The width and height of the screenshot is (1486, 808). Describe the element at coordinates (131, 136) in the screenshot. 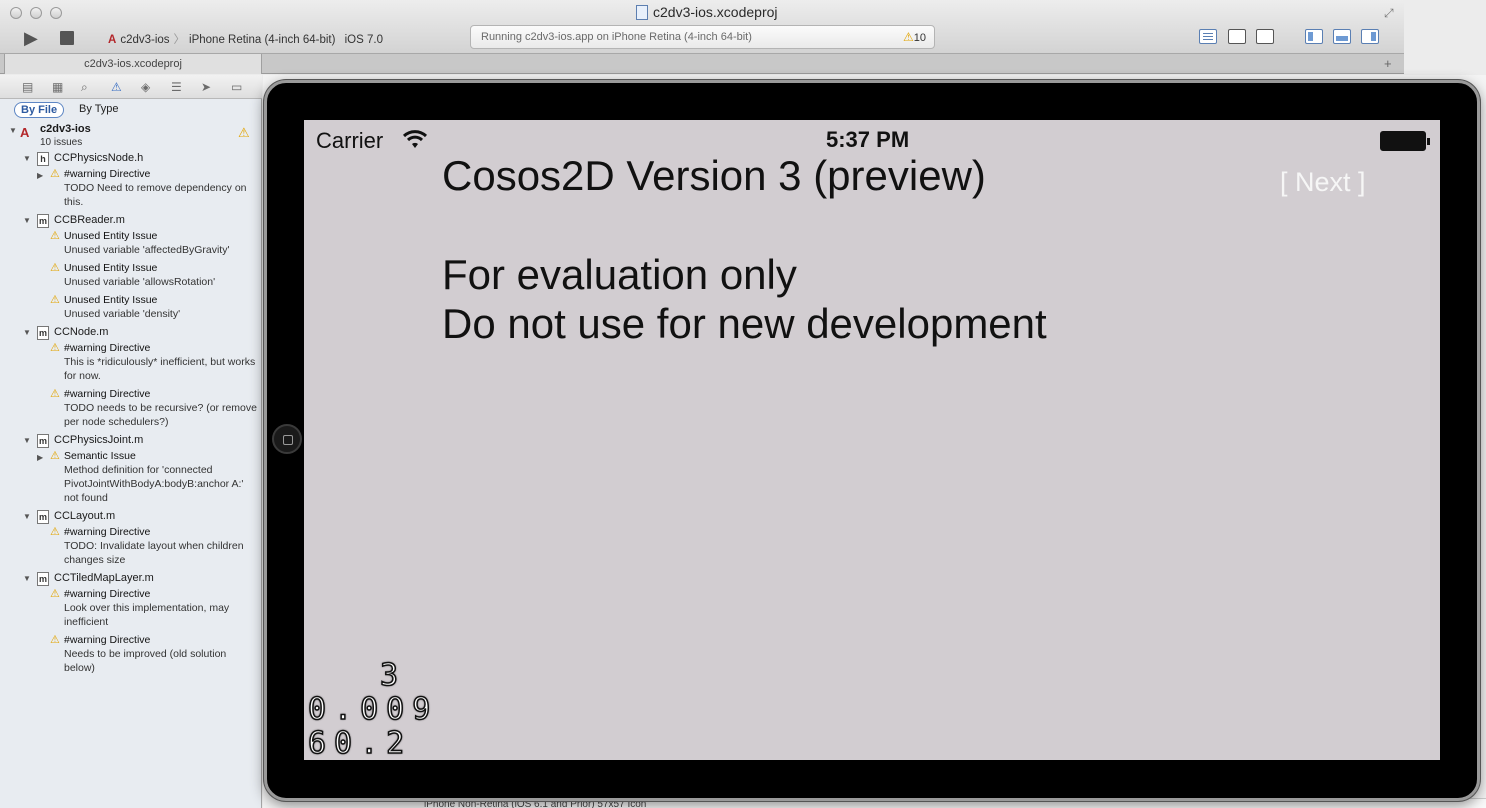

I see `project-row: ▼ A c2dv3-ios 10 issues ⚠` at that location.